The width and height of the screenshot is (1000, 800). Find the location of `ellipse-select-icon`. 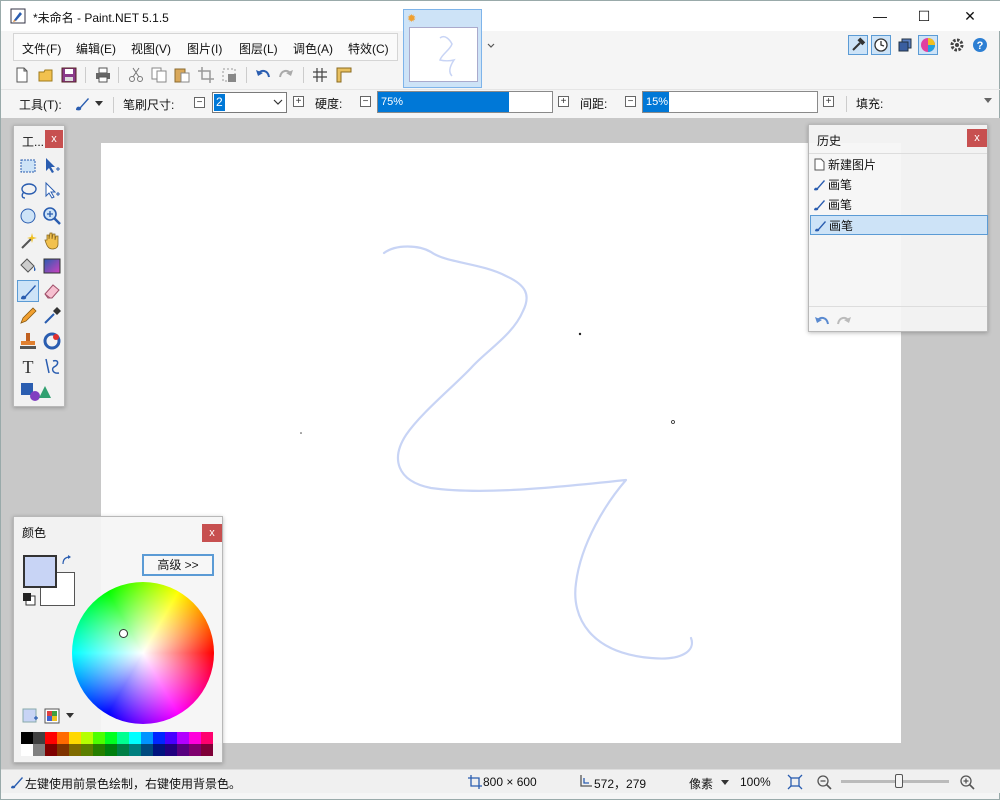

ellipse-select-icon is located at coordinates (28, 216).